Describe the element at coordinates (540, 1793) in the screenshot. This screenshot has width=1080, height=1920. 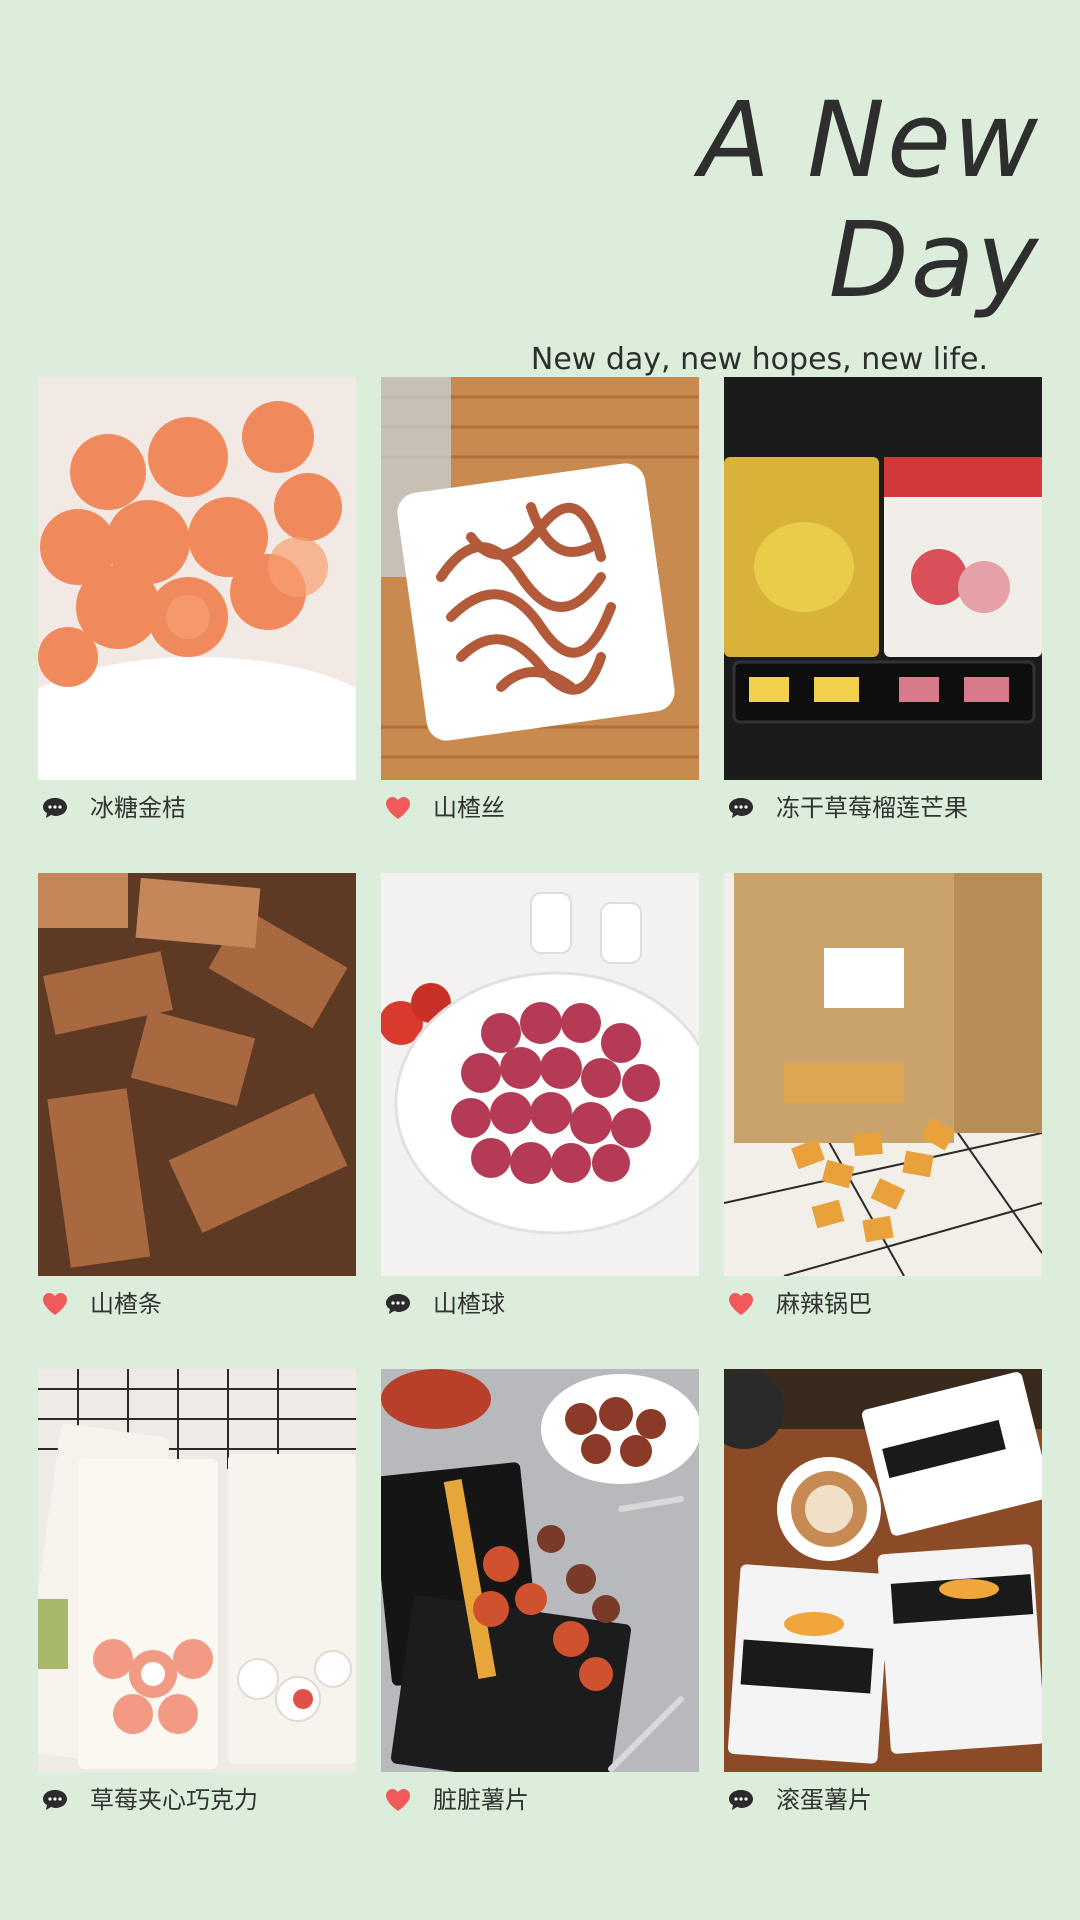
I see `product-caption: 脏脏薯片` at that location.